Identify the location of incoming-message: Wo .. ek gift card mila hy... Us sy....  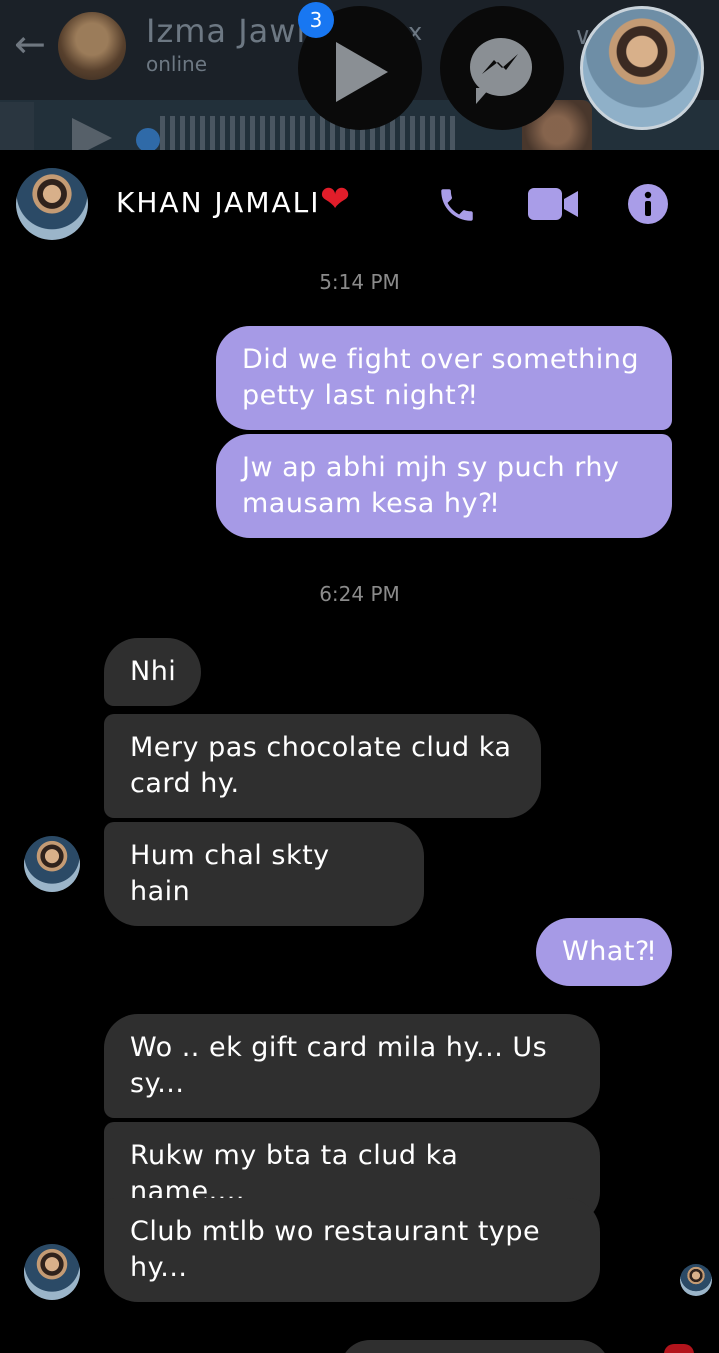
(352, 1066).